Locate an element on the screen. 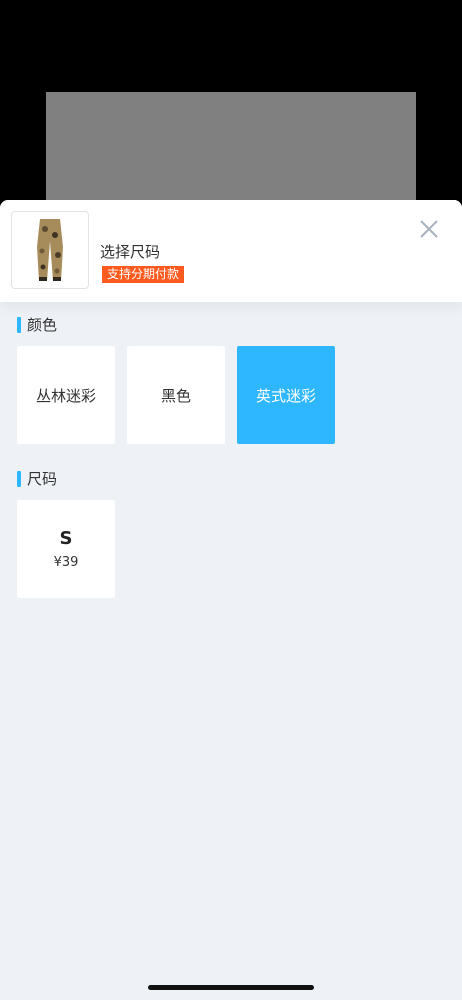 The height and width of the screenshot is (1000, 462). color-option-label: 丛林迷彩 is located at coordinates (65, 395).